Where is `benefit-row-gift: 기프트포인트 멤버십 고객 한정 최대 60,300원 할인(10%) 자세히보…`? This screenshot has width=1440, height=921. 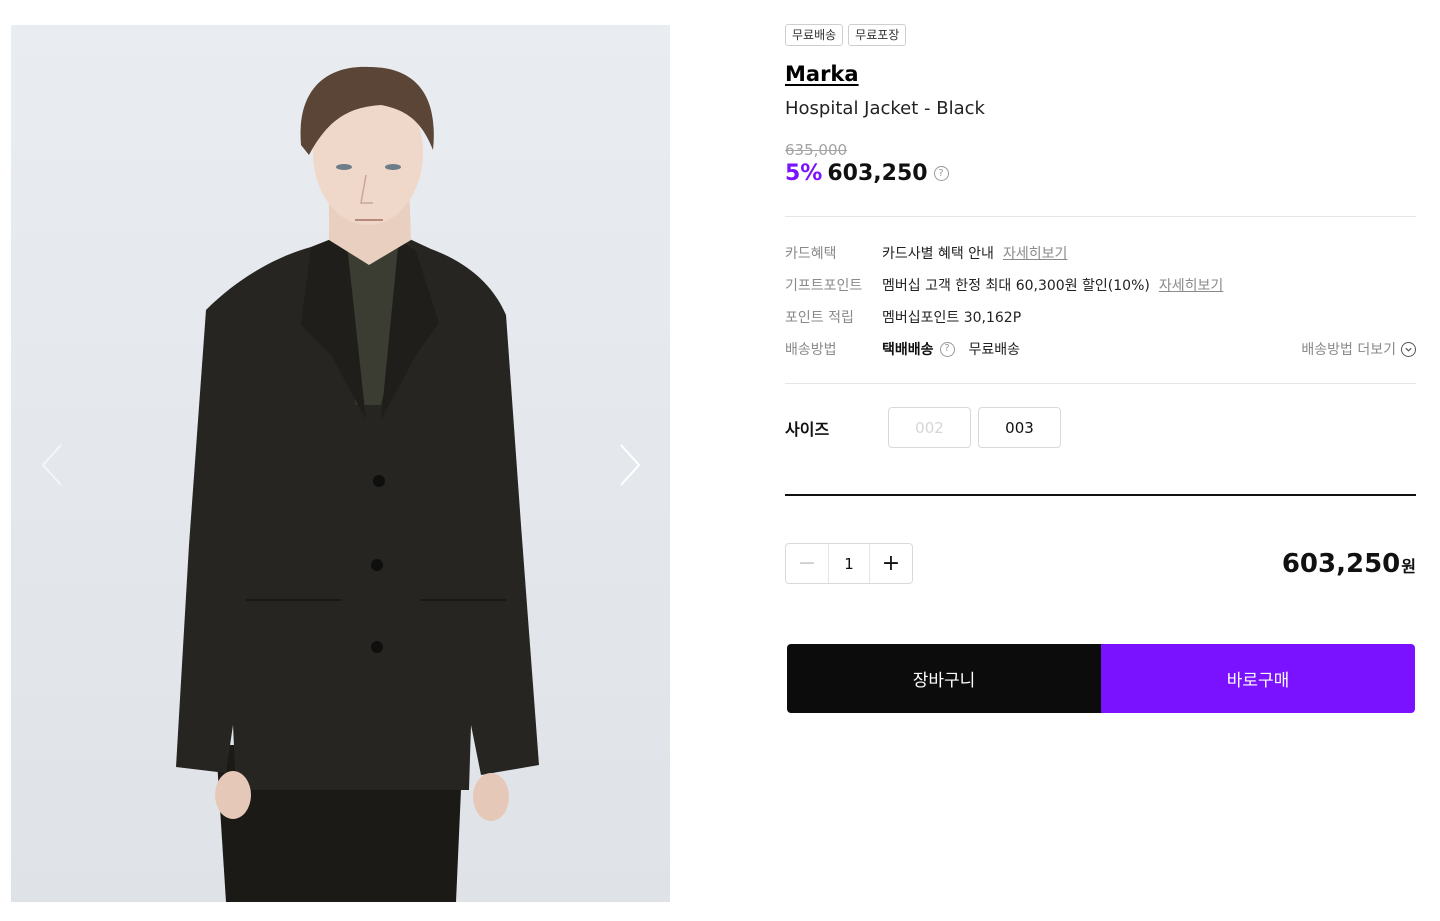 benefit-row-gift: 기프트포인트 멤버십 고객 한정 최대 60,300원 할인(10%) 자세히보… is located at coordinates (1100, 285).